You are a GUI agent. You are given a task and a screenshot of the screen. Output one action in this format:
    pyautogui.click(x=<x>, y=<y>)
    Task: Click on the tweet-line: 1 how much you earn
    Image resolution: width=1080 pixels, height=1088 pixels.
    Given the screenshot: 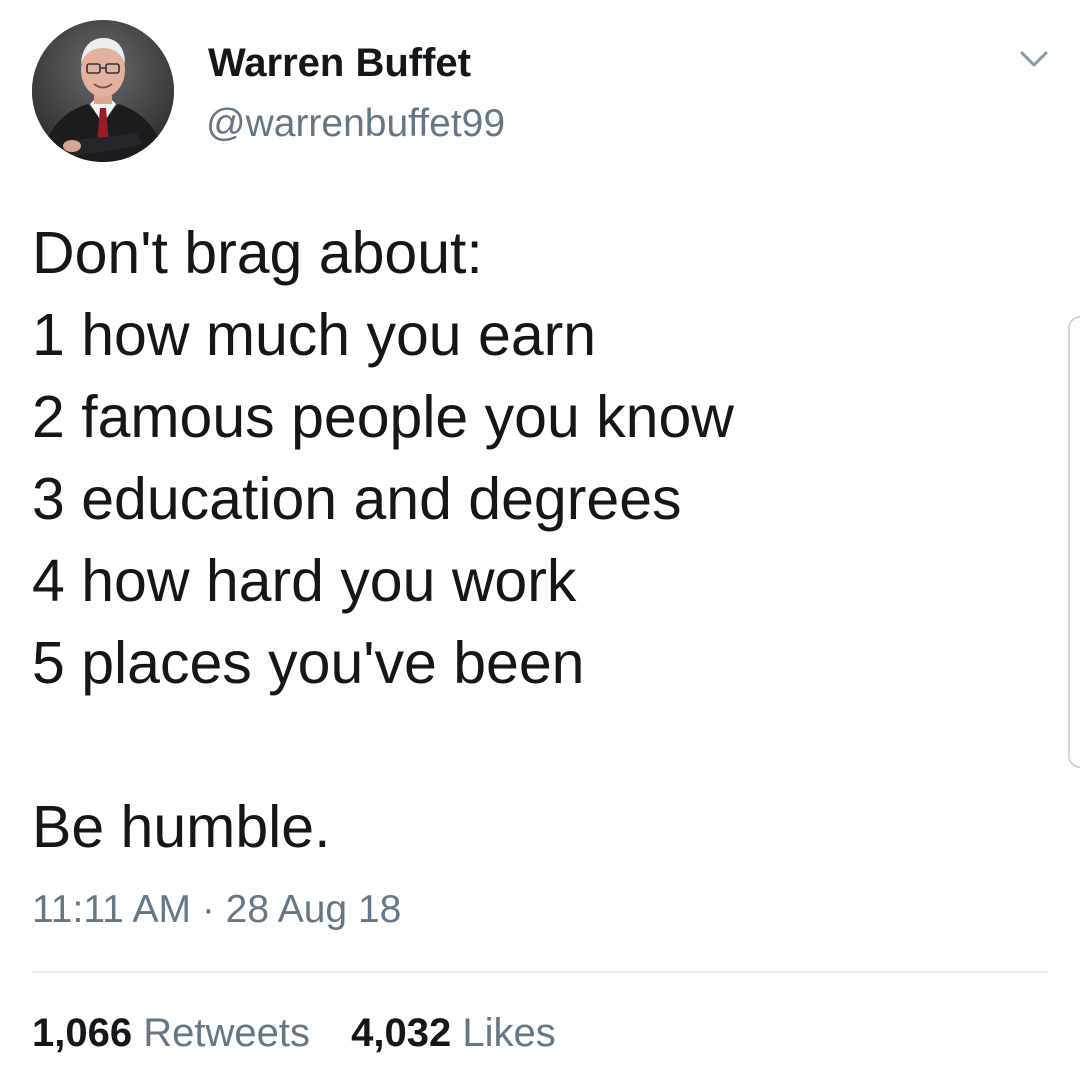 What is the action you would take?
    pyautogui.click(x=314, y=335)
    